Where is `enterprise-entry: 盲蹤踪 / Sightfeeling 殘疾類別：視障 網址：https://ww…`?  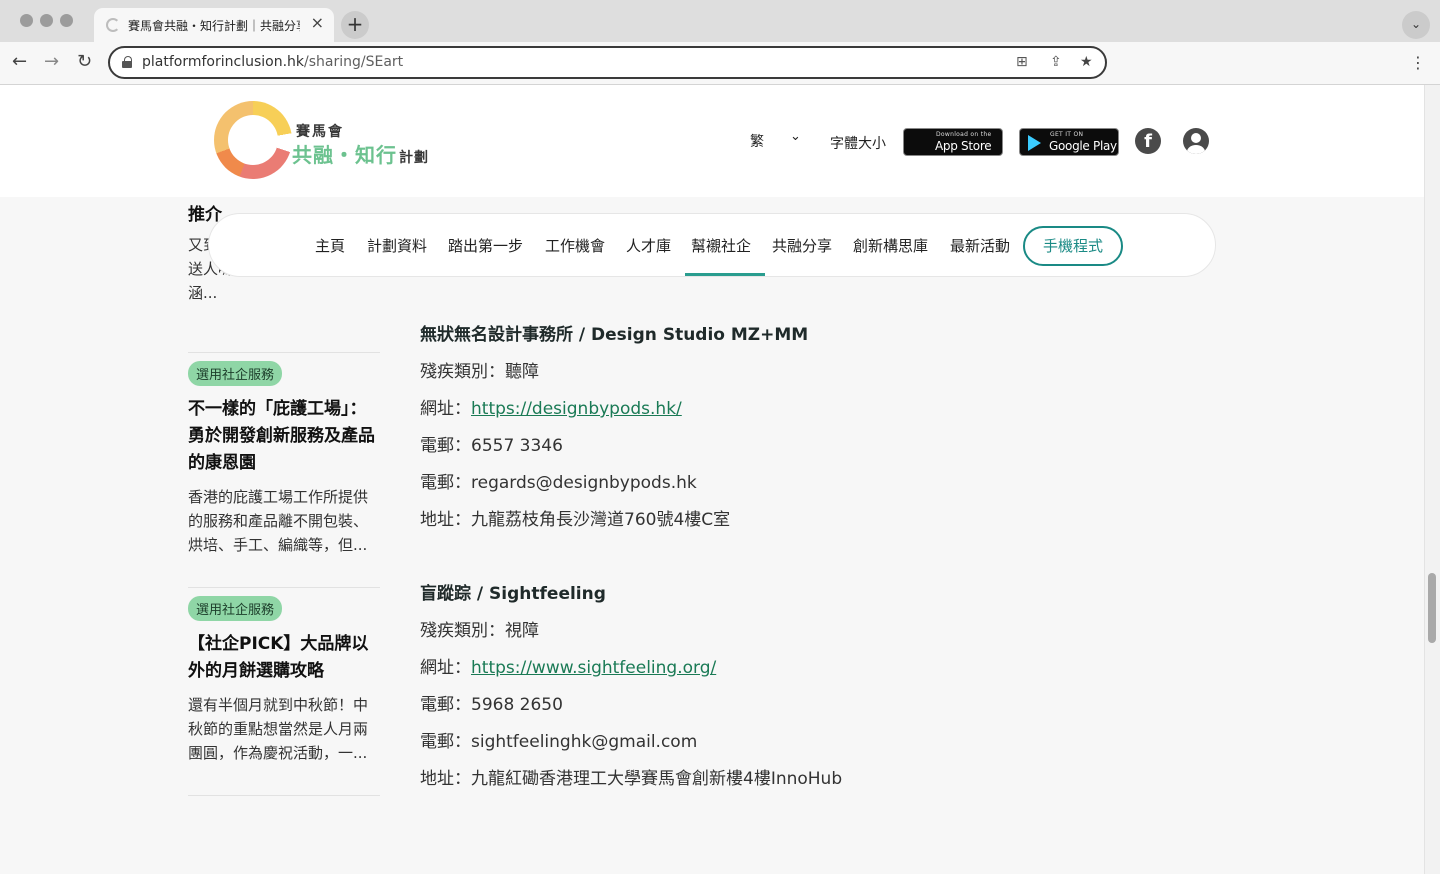
enterprise-entry: 盲蹤踪 / Sightfeeling 殘疾類別：視障 網址：https://ww… is located at coordinates (631, 686).